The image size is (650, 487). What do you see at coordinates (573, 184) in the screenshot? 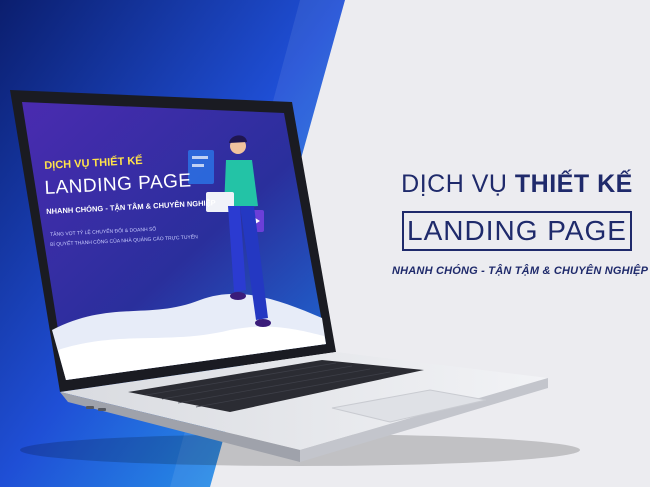
I see `headline-service-bold: THIẾT KẾ` at bounding box center [573, 184].